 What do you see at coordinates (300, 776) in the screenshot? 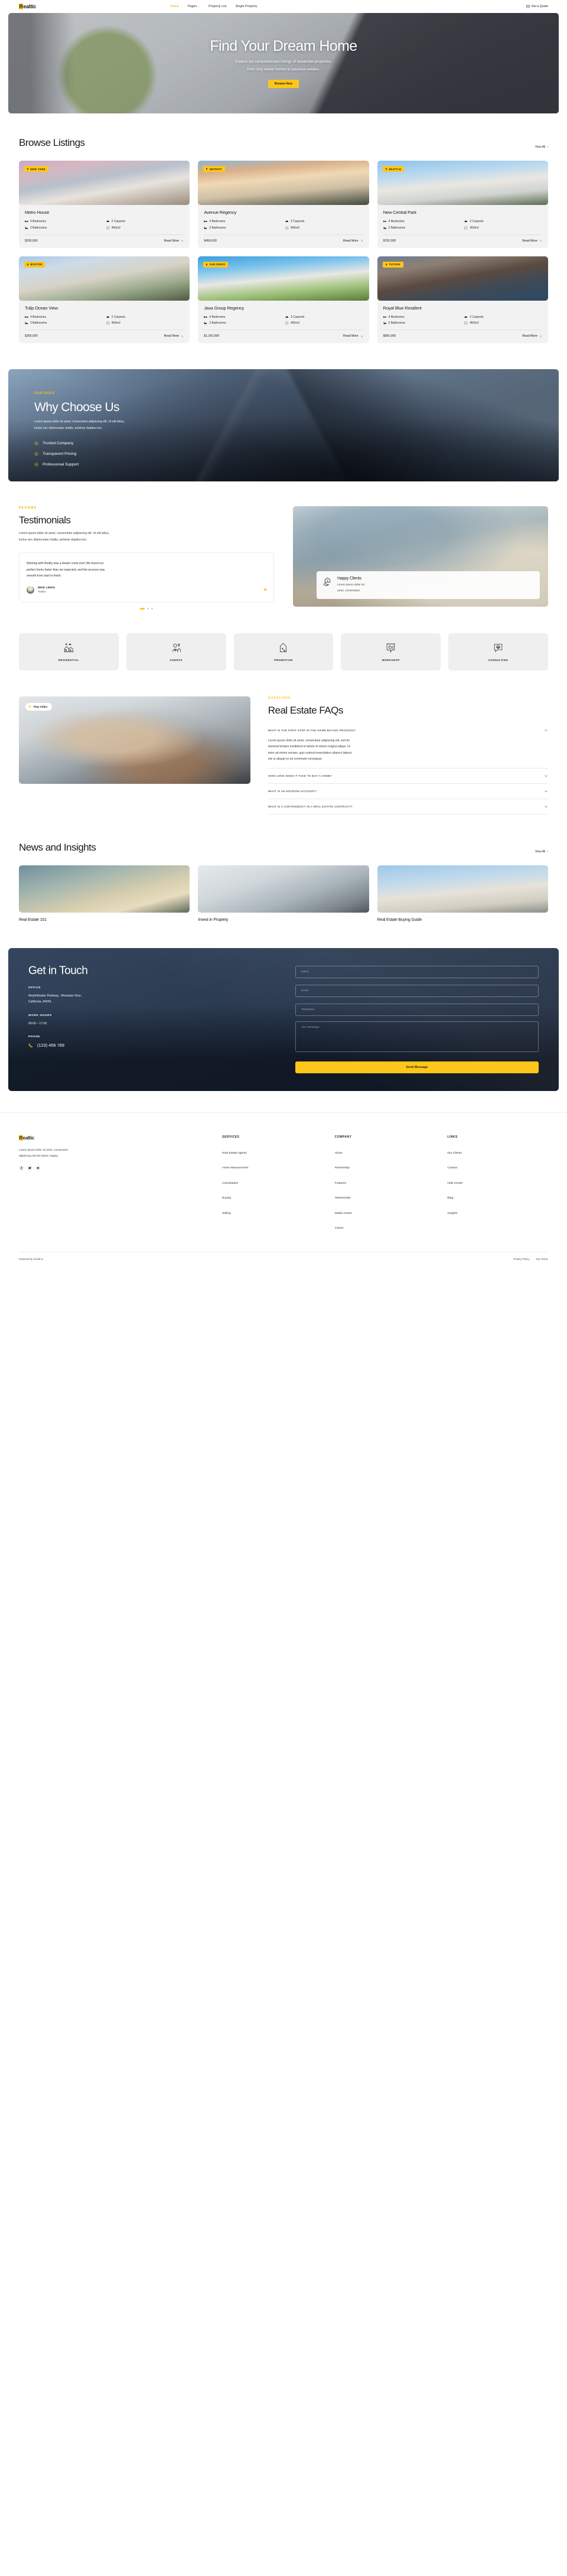
I see `faq-question: HOW LONG DOES IT TAKE TO BUY A HOME?` at bounding box center [300, 776].